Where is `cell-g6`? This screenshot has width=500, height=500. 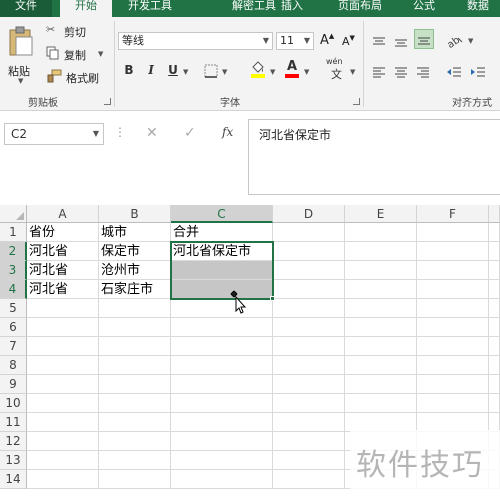 cell-g6 is located at coordinates (494, 327).